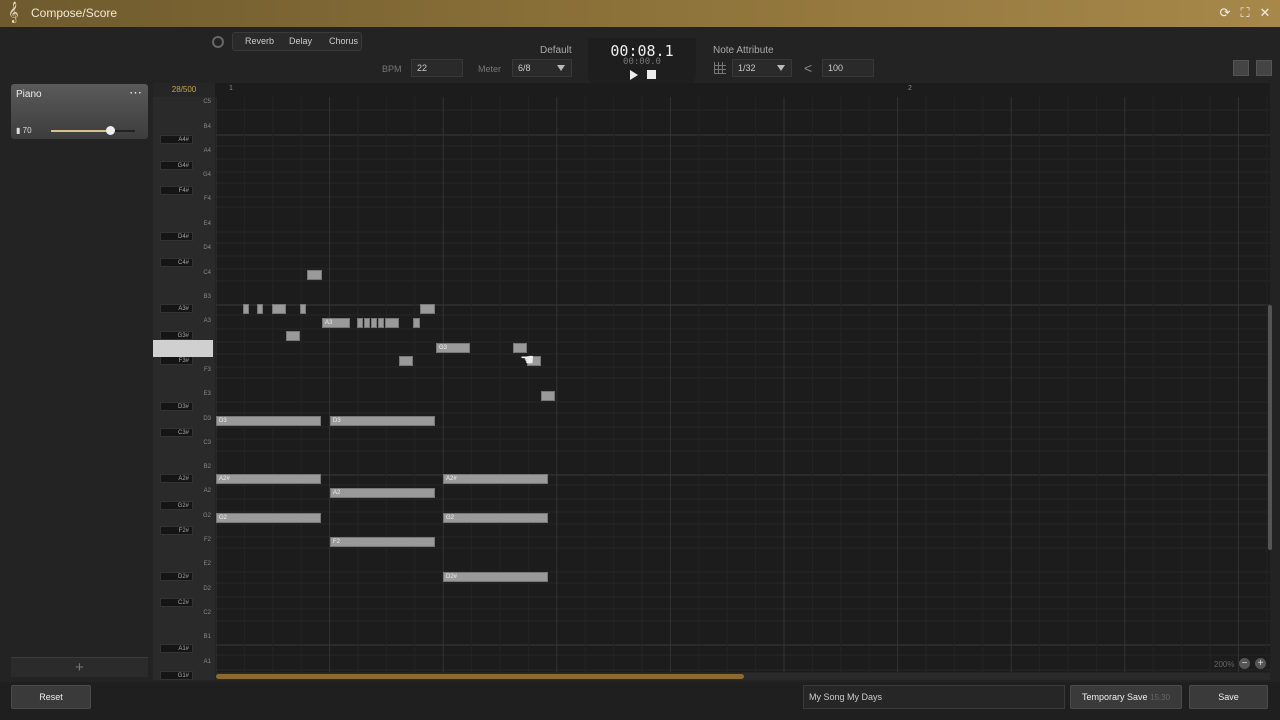  Describe the element at coordinates (259, 41) in the screenshot. I see `reverb-button: Reverb` at that location.